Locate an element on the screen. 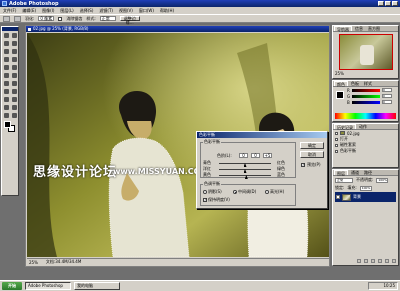 The height and width of the screenshot is (291, 400). opacity-input: 100% is located at coordinates (382, 180).